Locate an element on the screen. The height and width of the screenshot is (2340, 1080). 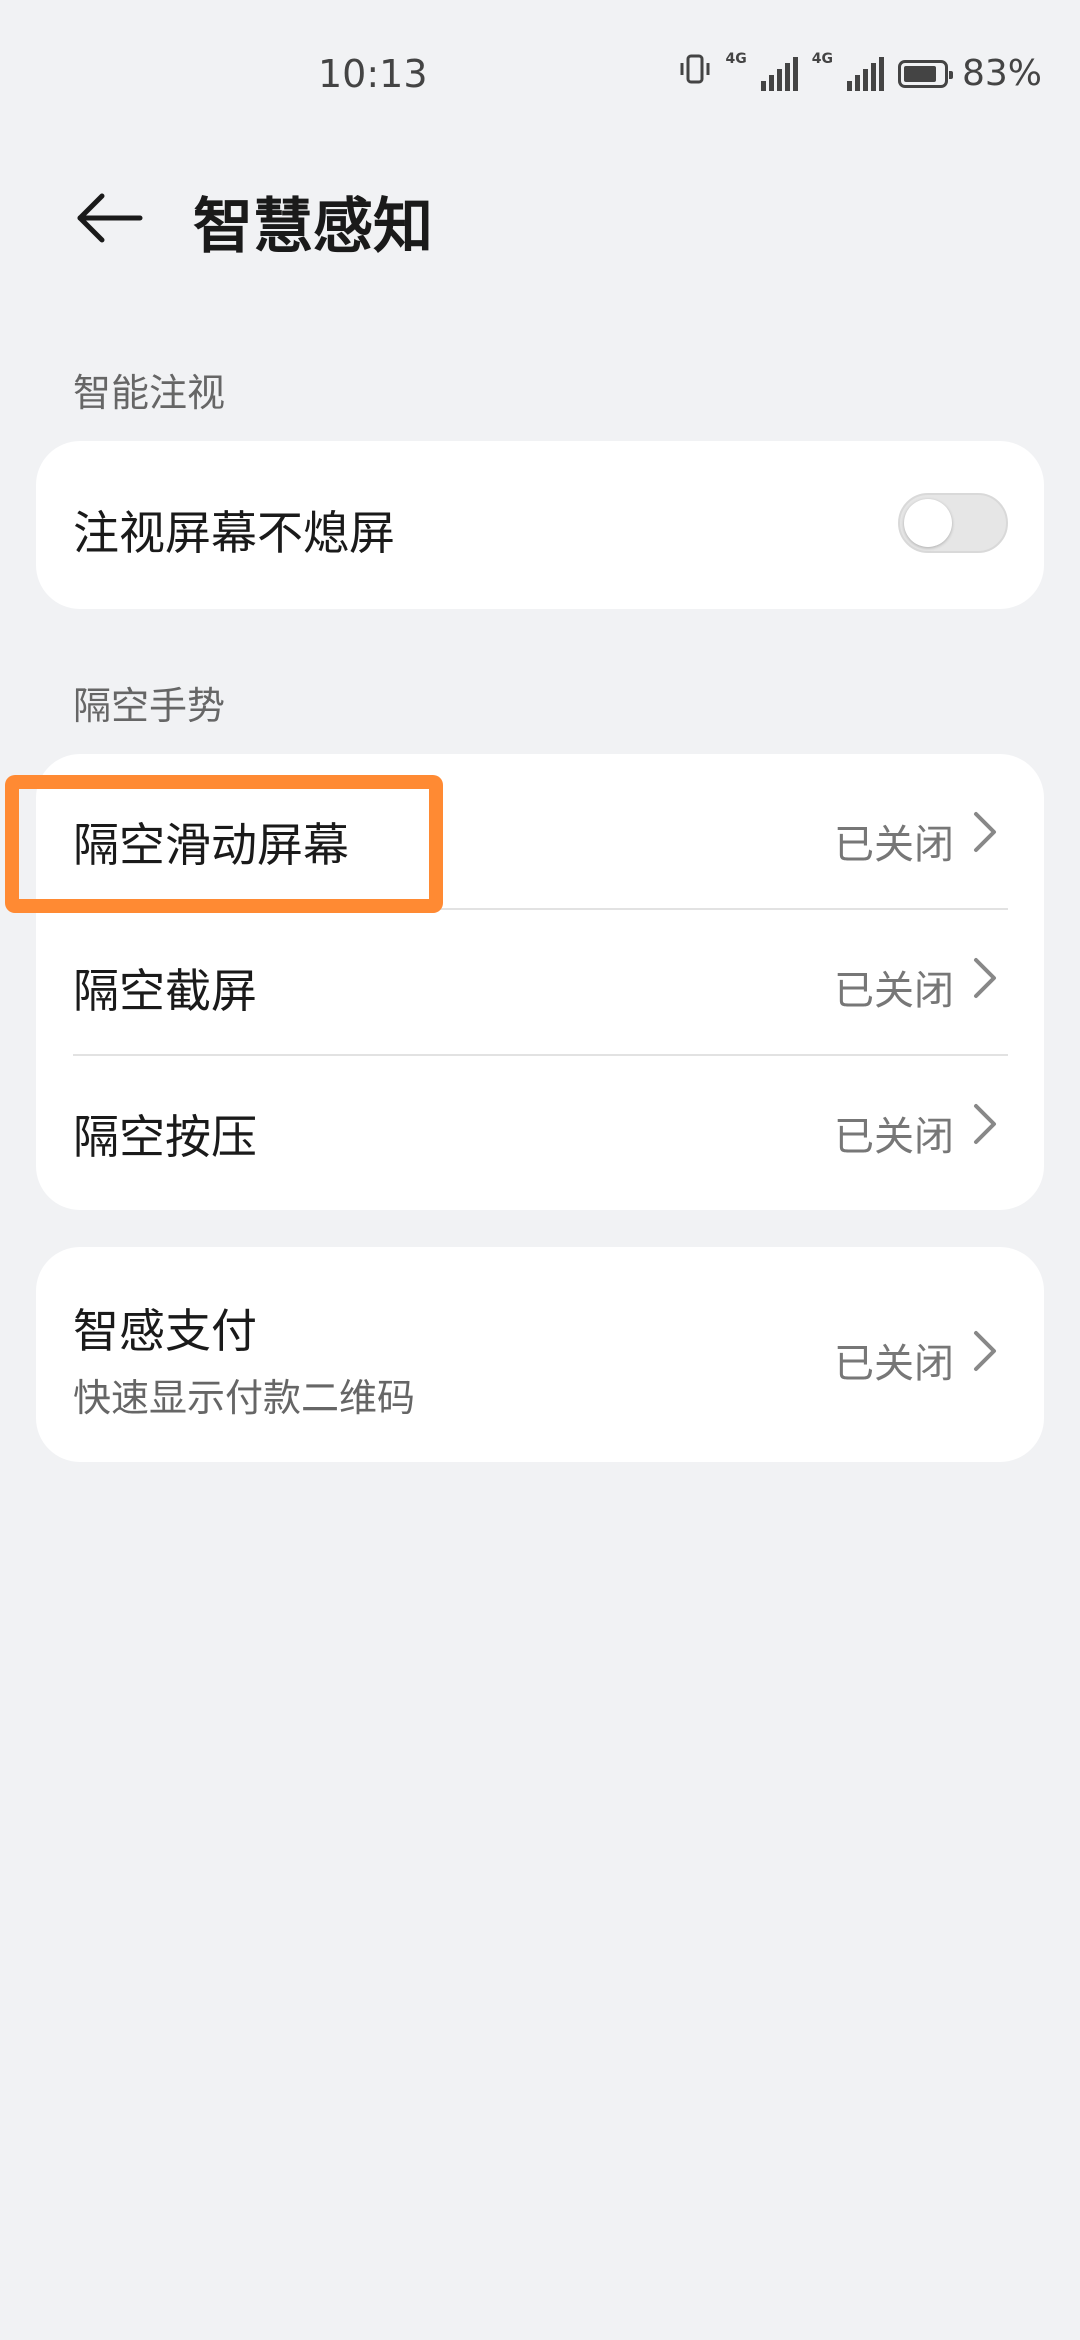
card-smart-pay: 智感支付 快速显示付款二维码 已关闭 is located at coordinates (540, 1354).